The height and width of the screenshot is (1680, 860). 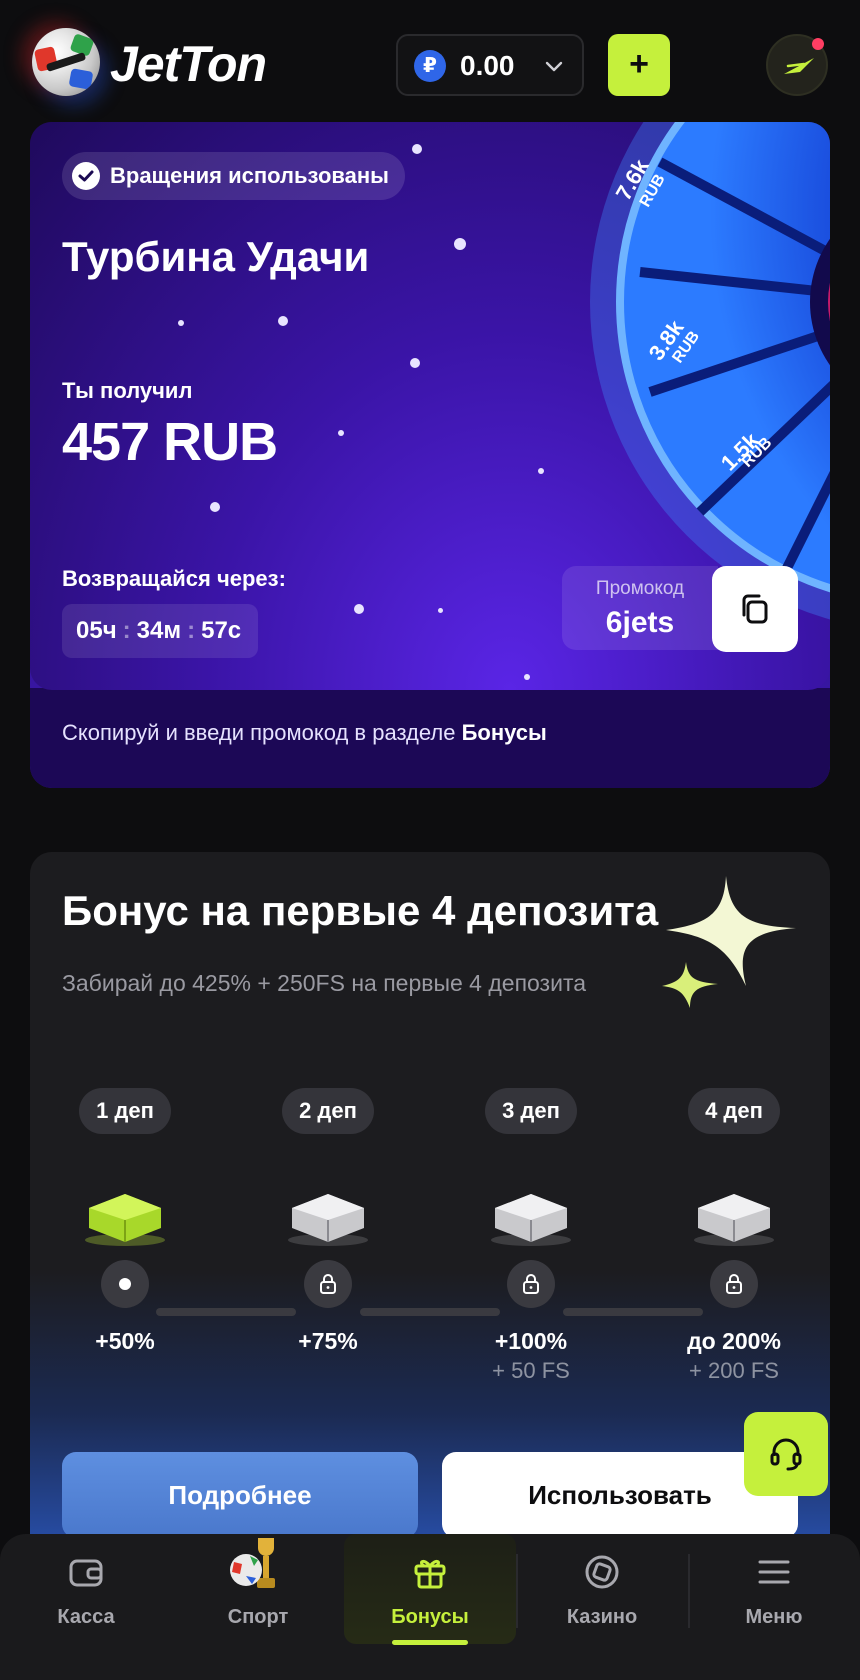 I want to click on deposit-step-1: 1 деп +50%, so click(x=125, y=1221).